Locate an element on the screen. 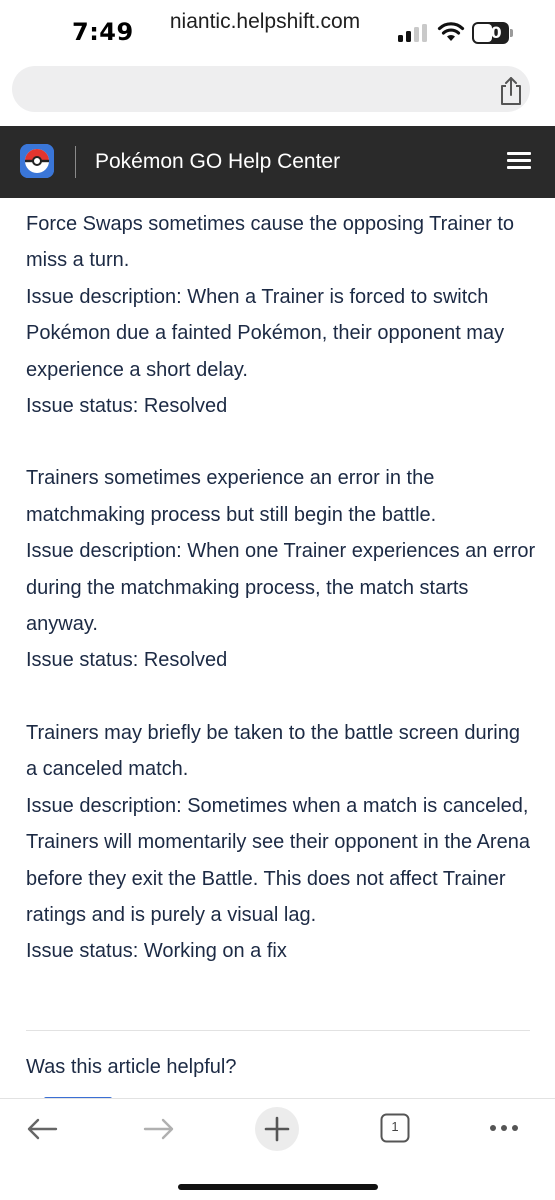 Image resolution: width=555 pixels, height=1200 pixels. home-indicator is located at coordinates (278, 1187).